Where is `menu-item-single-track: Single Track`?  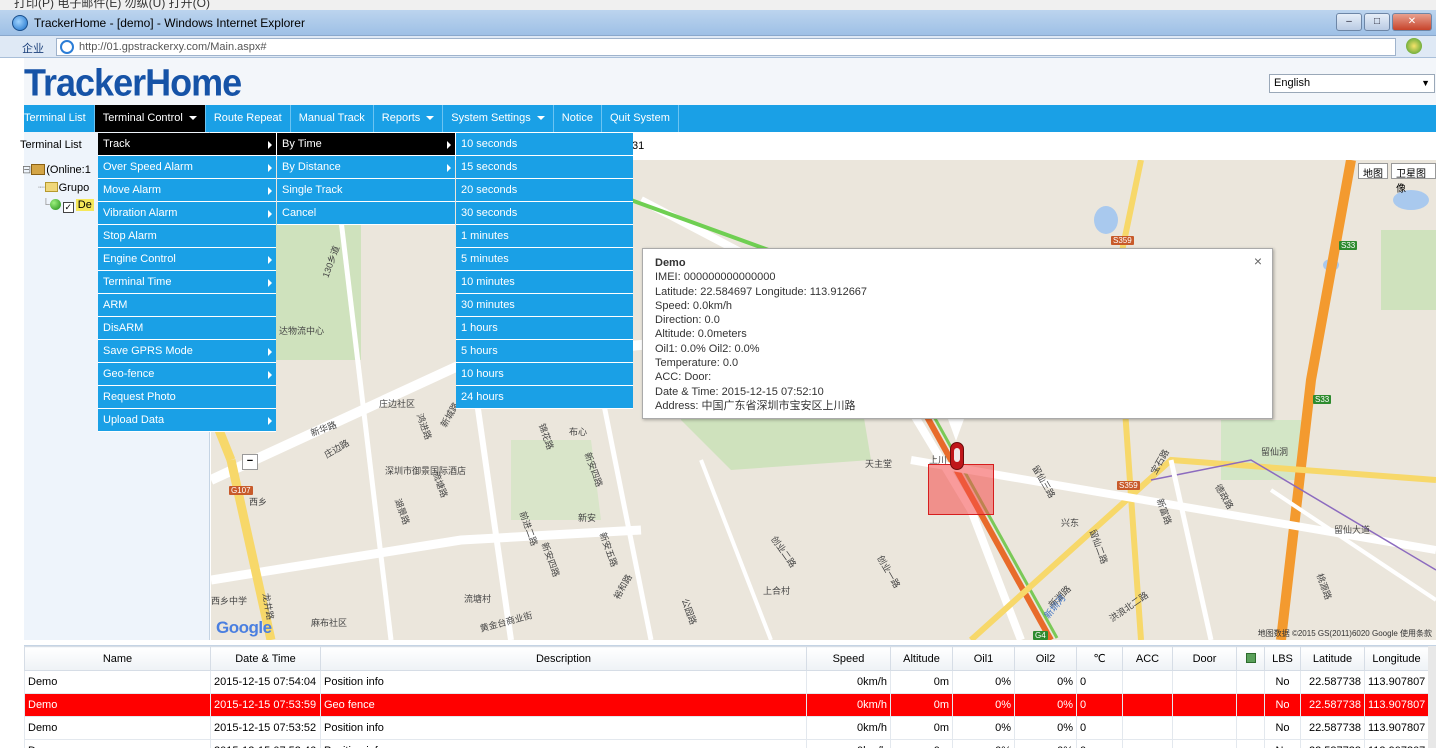 menu-item-single-track: Single Track is located at coordinates (366, 190).